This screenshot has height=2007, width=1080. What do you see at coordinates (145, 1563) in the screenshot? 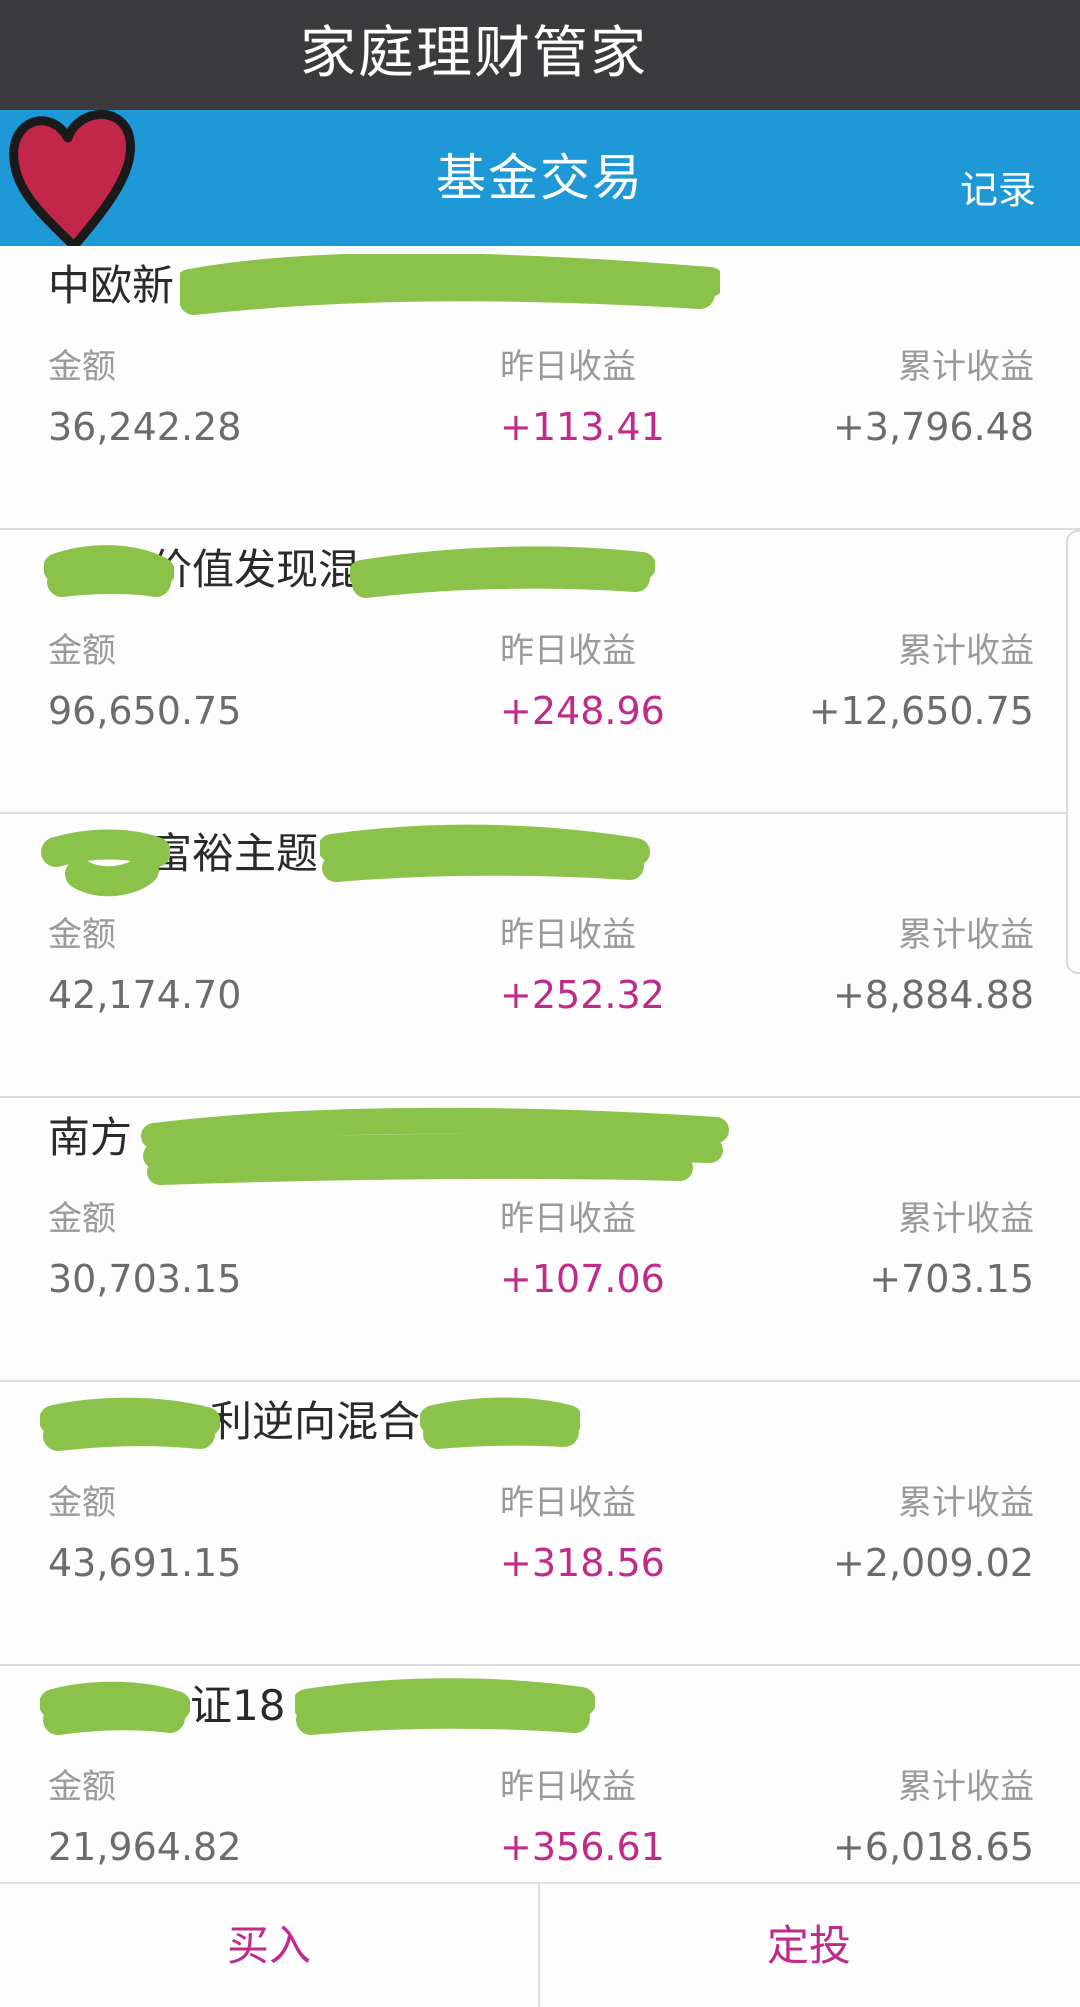
I see `amount-value: 43,691.15` at bounding box center [145, 1563].